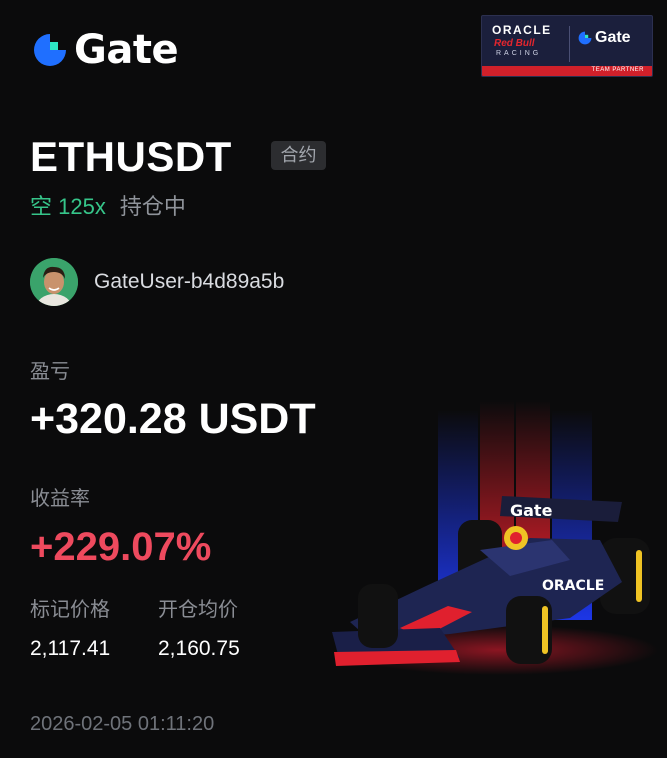 The height and width of the screenshot is (758, 667). I want to click on timestamp: 2026-02-05 01:11:20, so click(122, 724).